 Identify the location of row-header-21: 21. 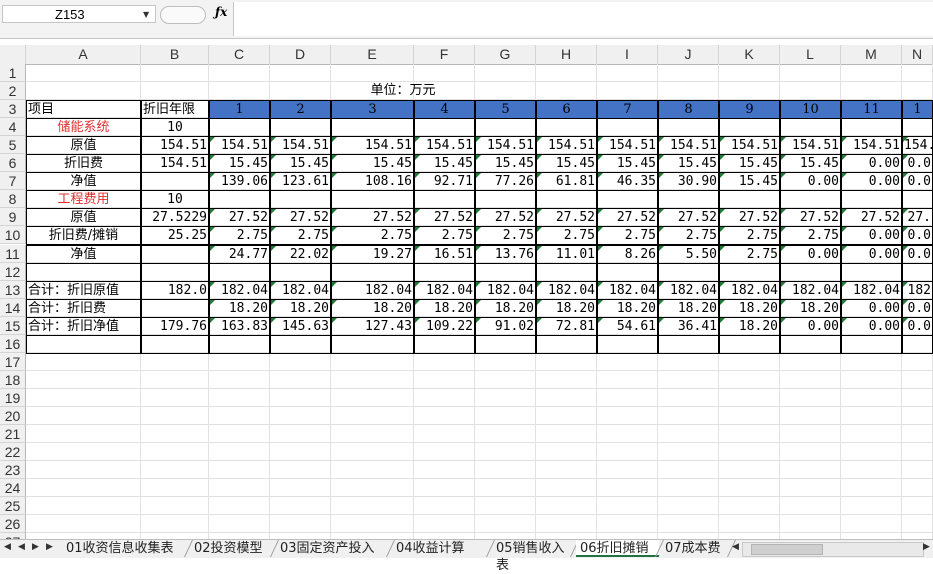
(13, 434).